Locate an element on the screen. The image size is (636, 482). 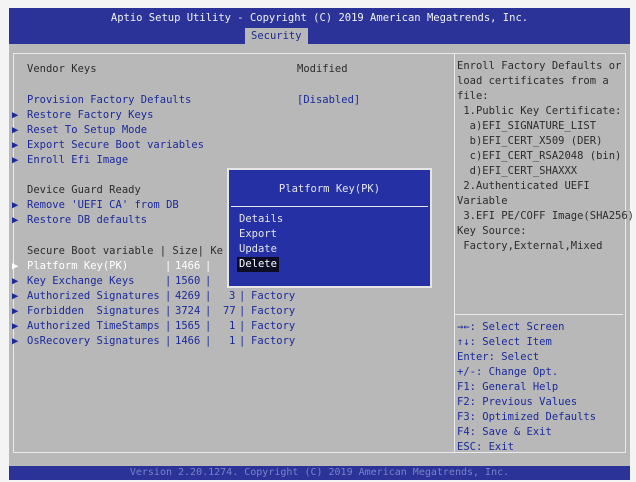
device-guard-label: Device Guard Ready is located at coordinates (84, 190).